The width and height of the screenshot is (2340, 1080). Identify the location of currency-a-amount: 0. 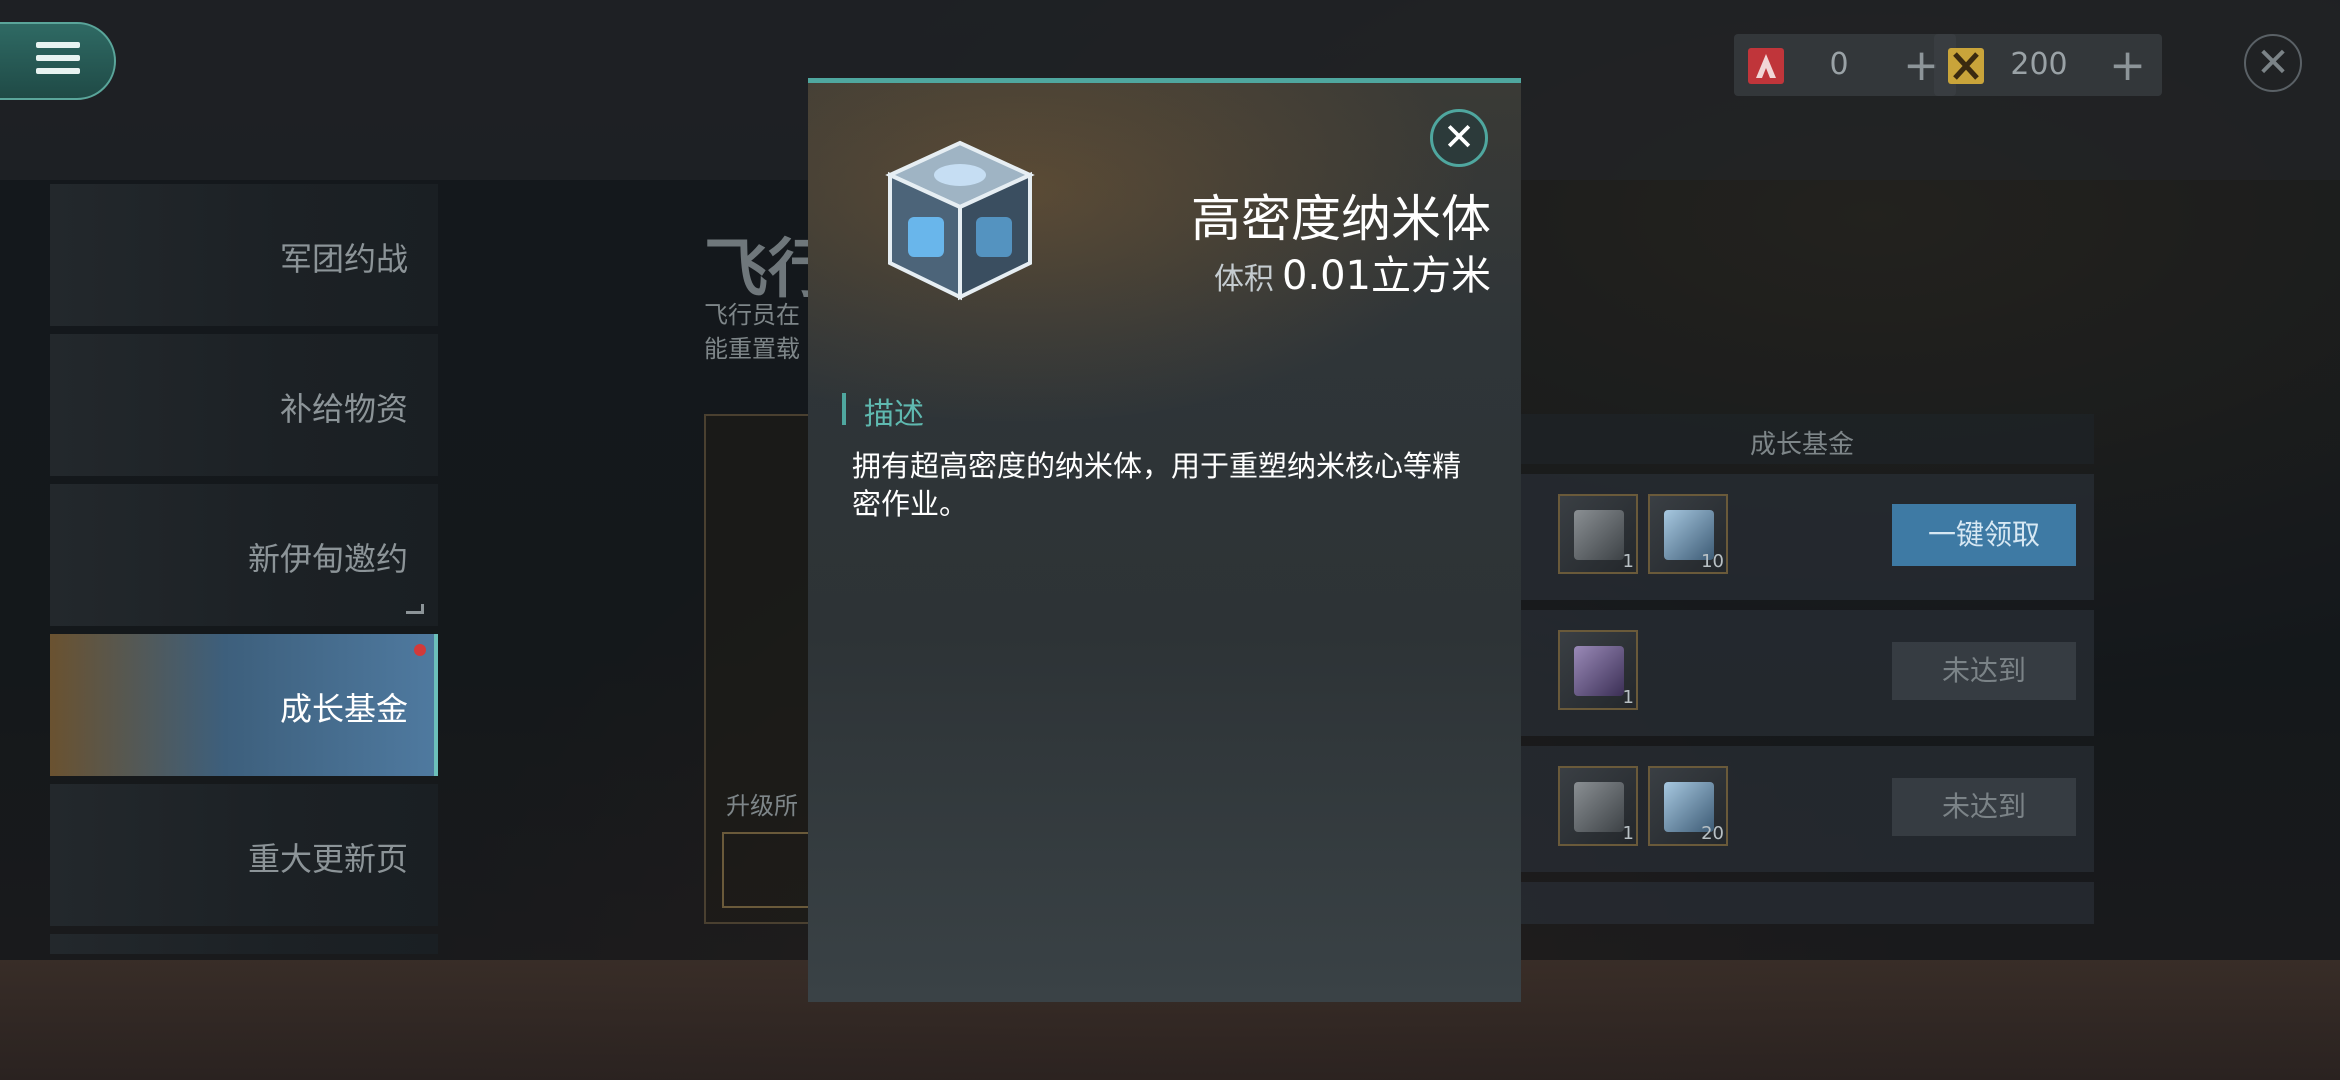
(1839, 64).